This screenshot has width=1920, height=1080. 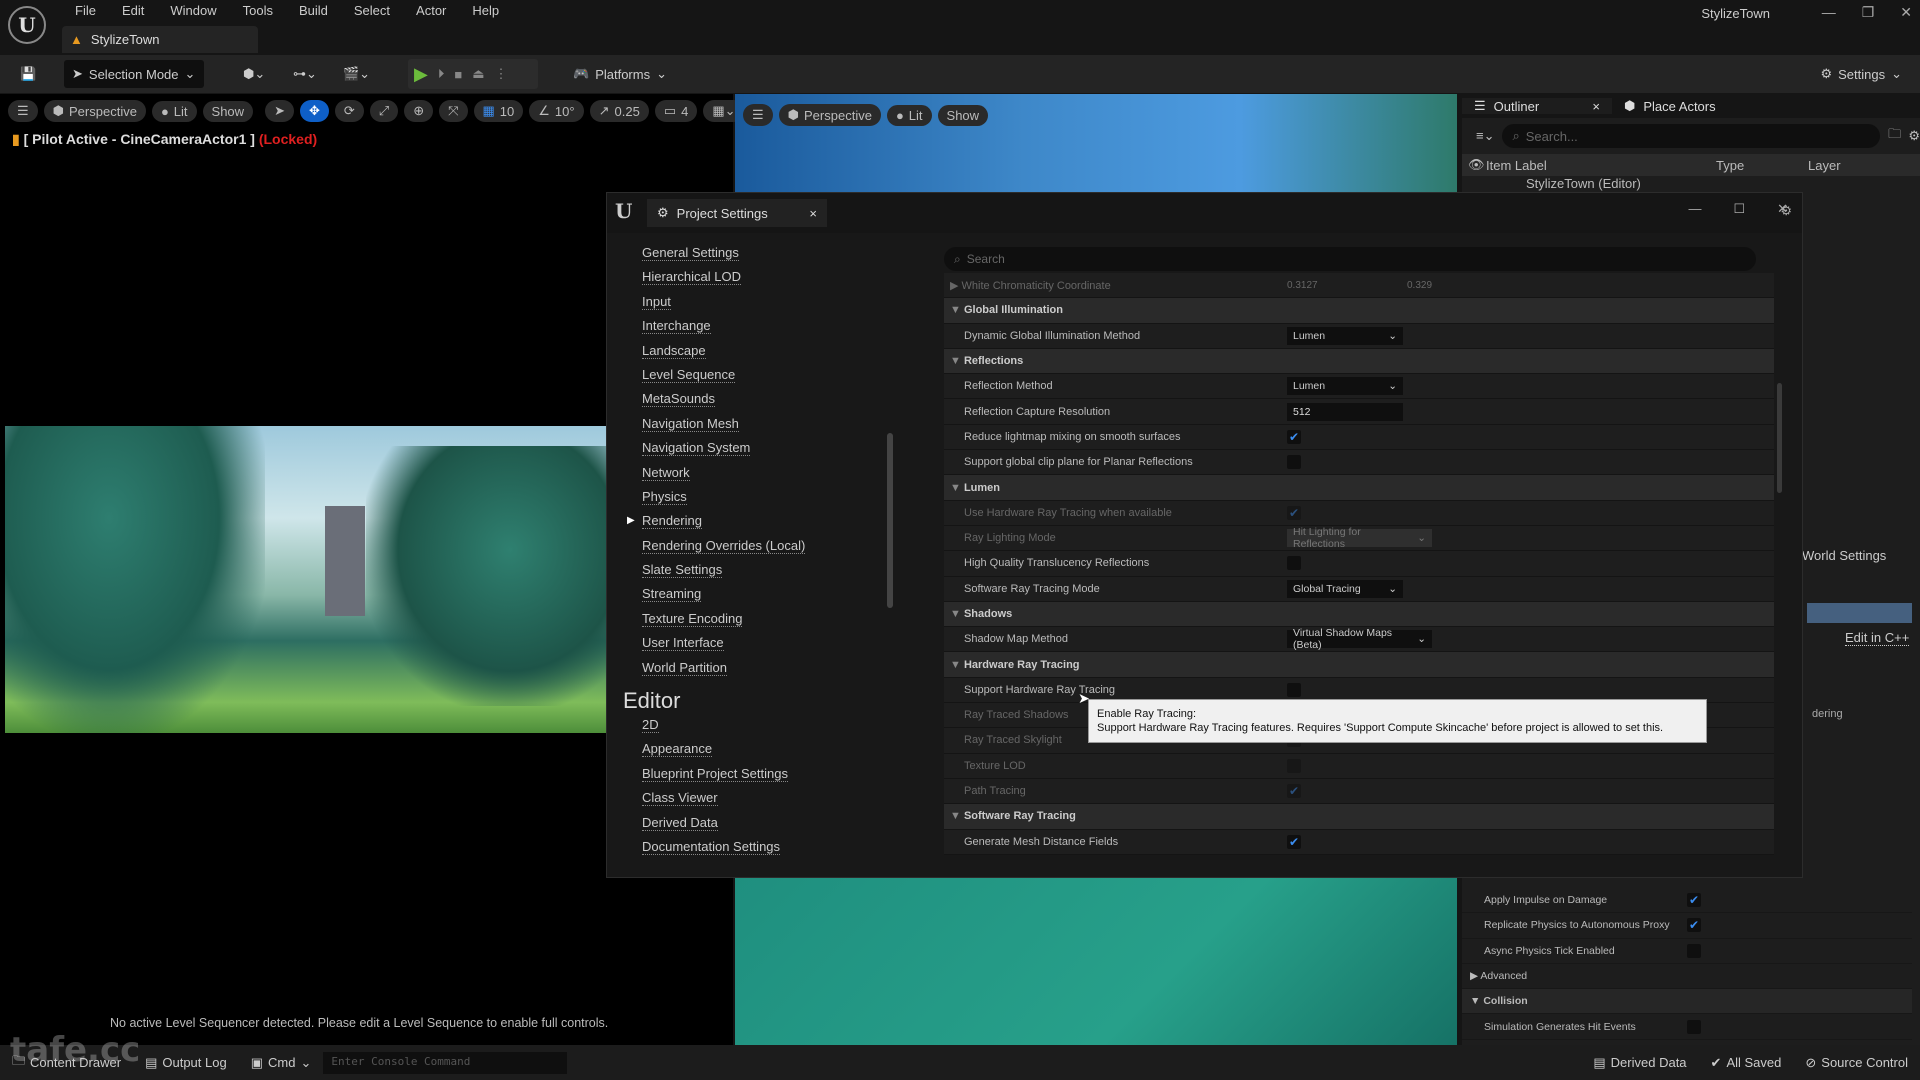 What do you see at coordinates (258, 11) in the screenshot?
I see `menu-tools: Tools` at bounding box center [258, 11].